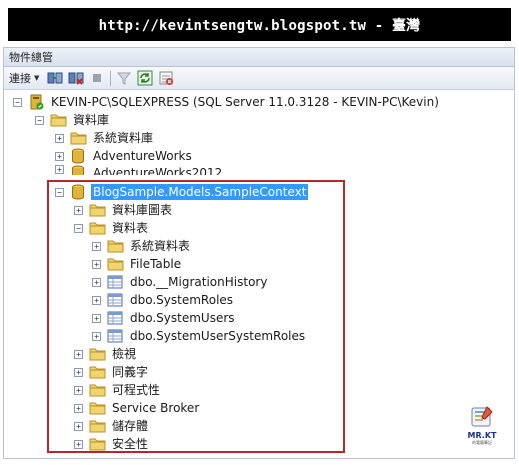  What do you see at coordinates (482, 430) in the screenshot?
I see `mrkt-logo: MR.KT 的電腦筆記` at bounding box center [482, 430].